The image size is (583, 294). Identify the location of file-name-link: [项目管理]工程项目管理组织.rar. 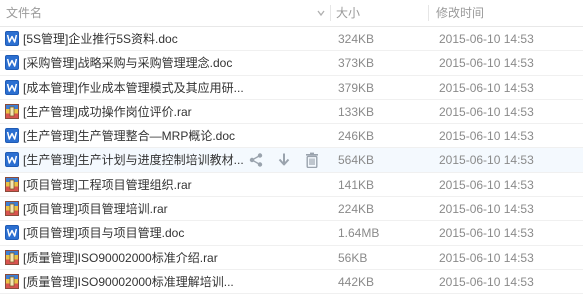
(173, 185).